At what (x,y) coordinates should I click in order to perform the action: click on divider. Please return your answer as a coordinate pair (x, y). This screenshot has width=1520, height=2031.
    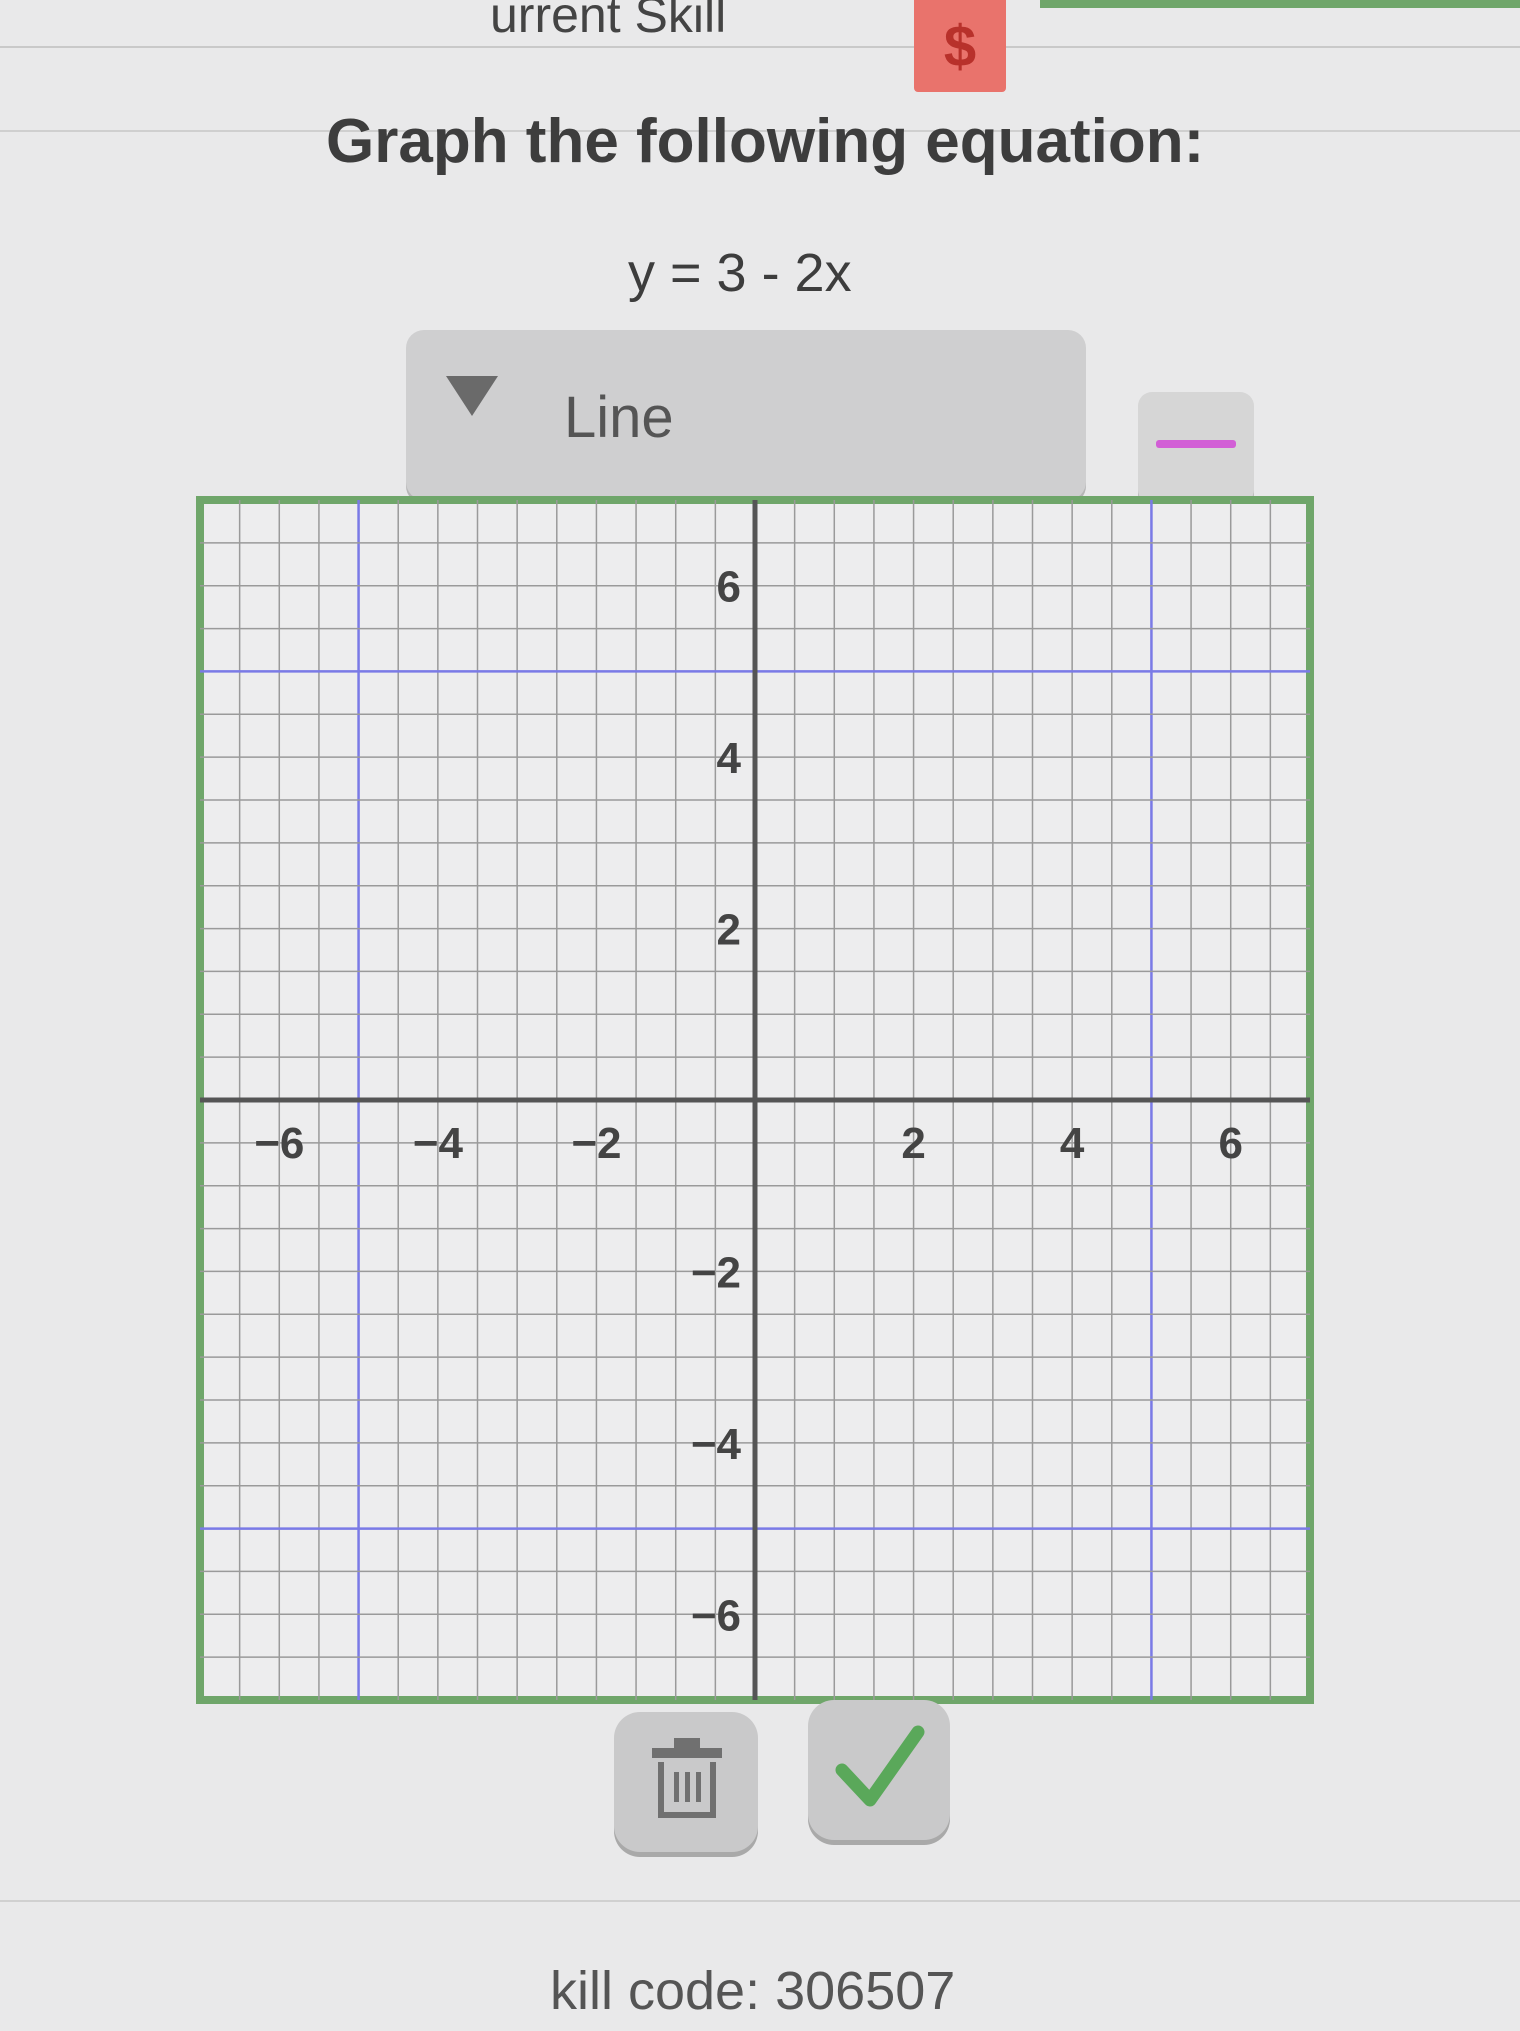
    Looking at the image, I should click on (760, 1901).